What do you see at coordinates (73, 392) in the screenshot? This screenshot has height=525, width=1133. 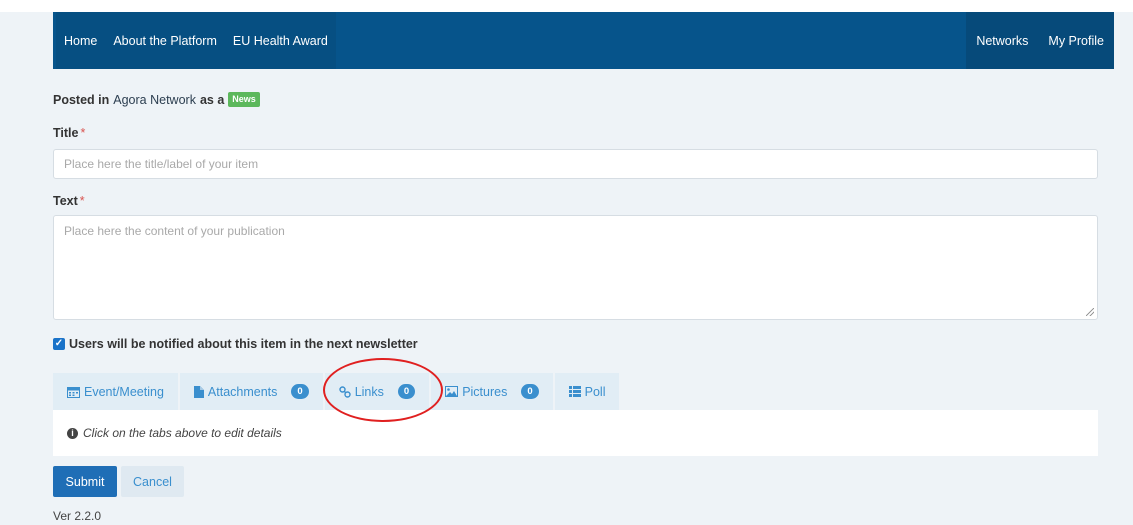 I see `calendar-icon` at bounding box center [73, 392].